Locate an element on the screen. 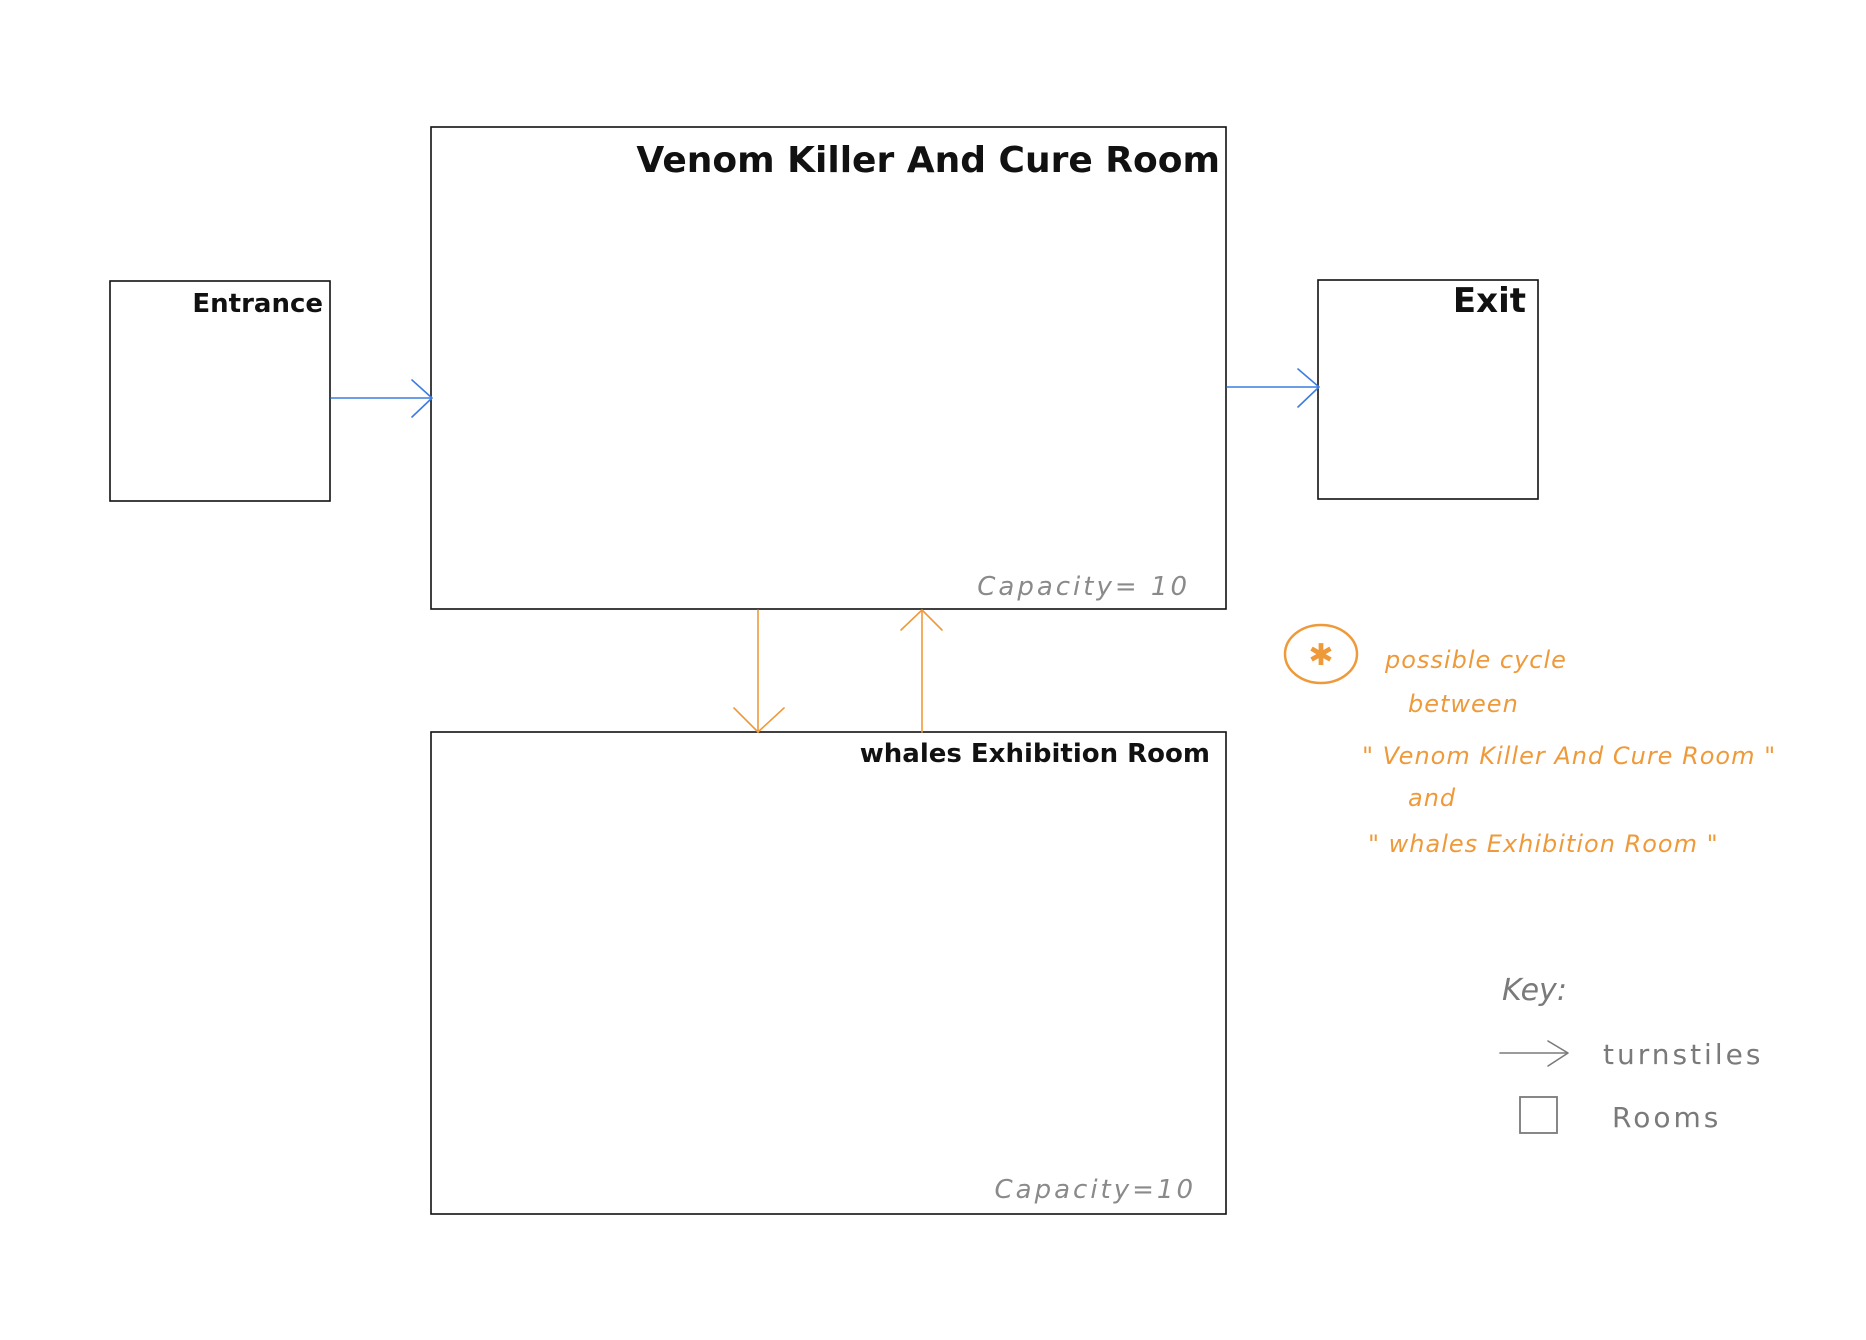 The image size is (1866, 1340). note-asterisk: ✱ is located at coordinates (1320, 655).